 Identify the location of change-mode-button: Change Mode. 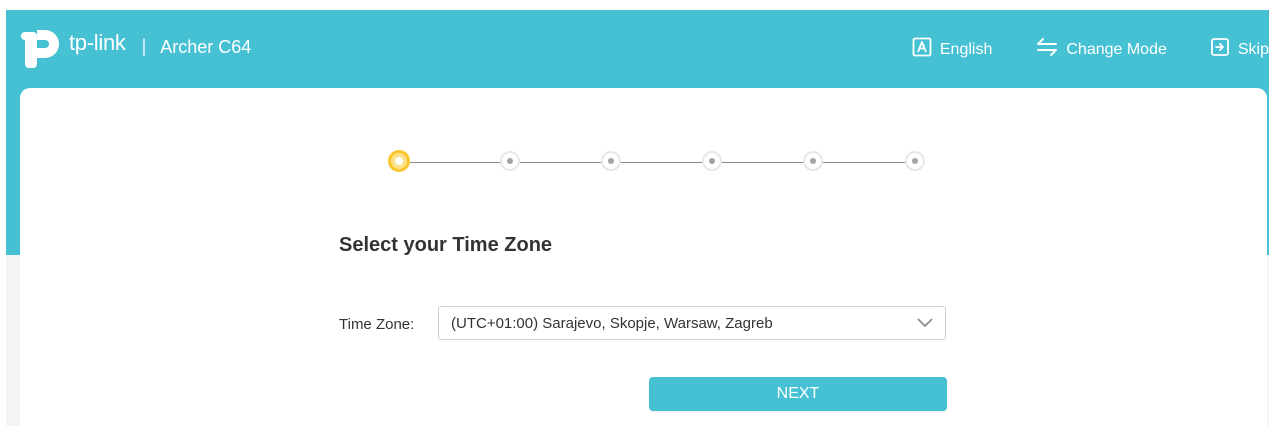
(1101, 49).